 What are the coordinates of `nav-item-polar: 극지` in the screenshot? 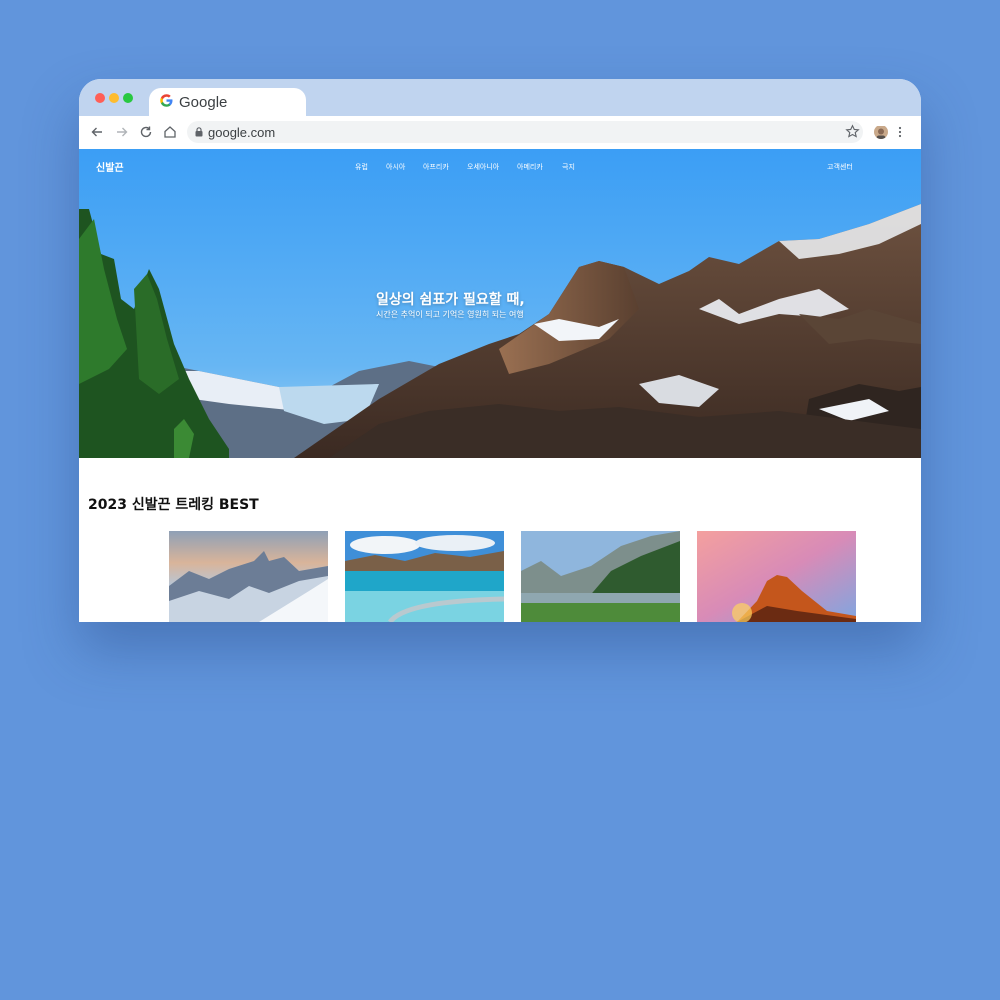 It's located at (568, 167).